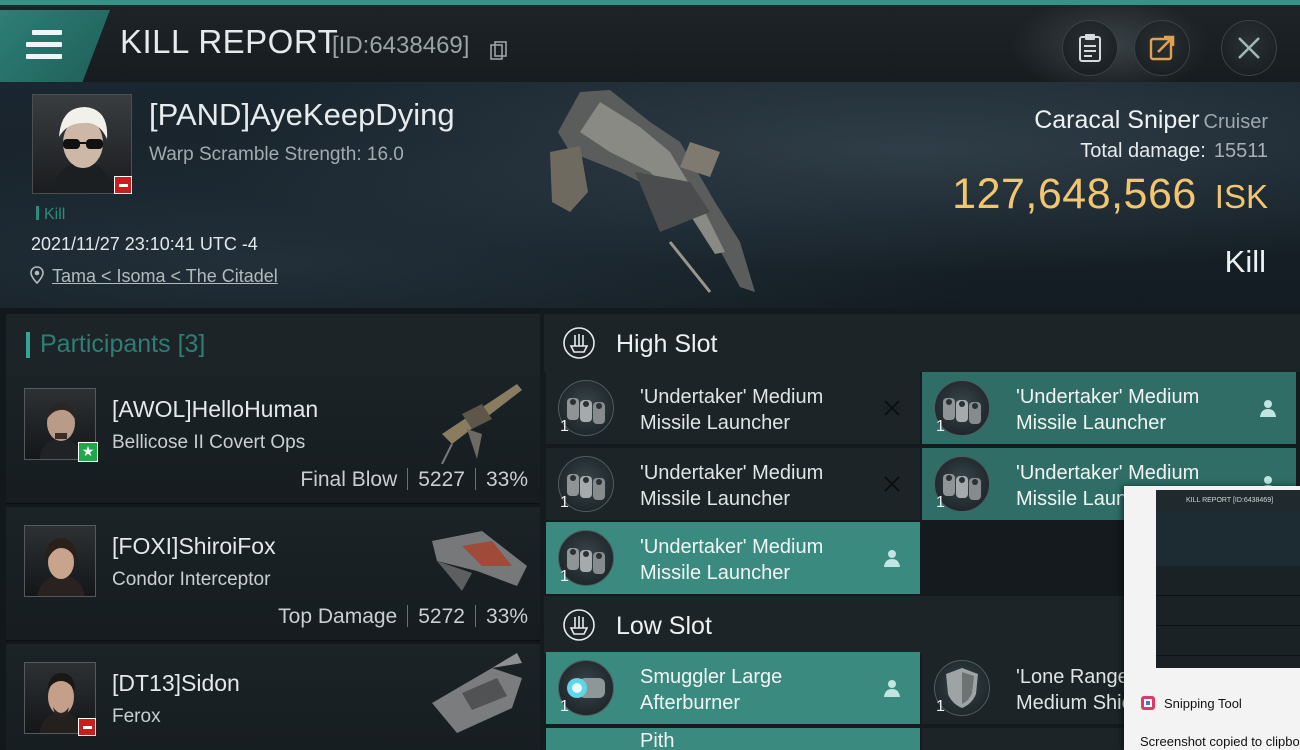  Describe the element at coordinates (61, 567) in the screenshot. I see `portrait-image` at that location.